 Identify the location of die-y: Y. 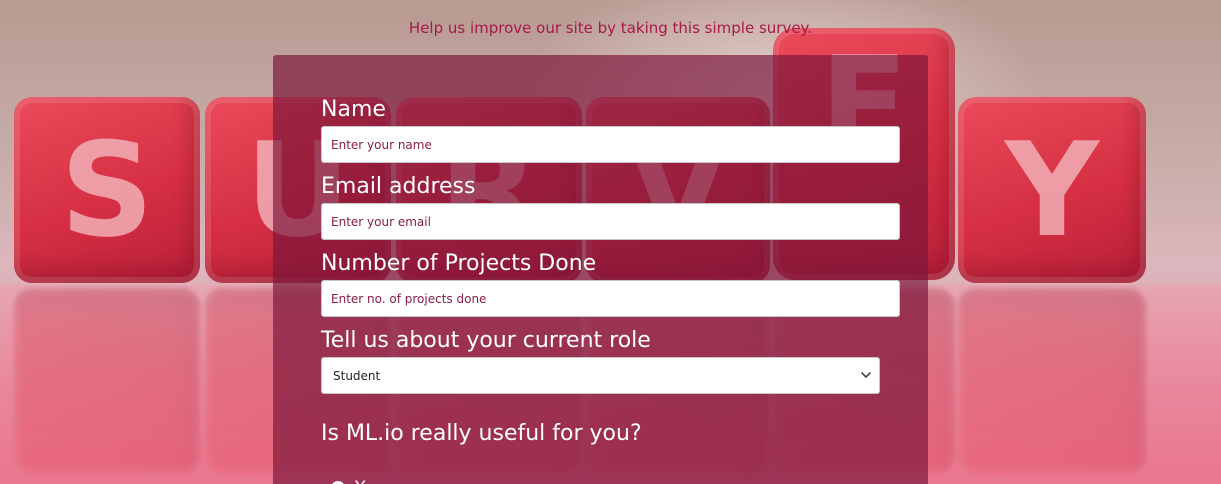
(1052, 190).